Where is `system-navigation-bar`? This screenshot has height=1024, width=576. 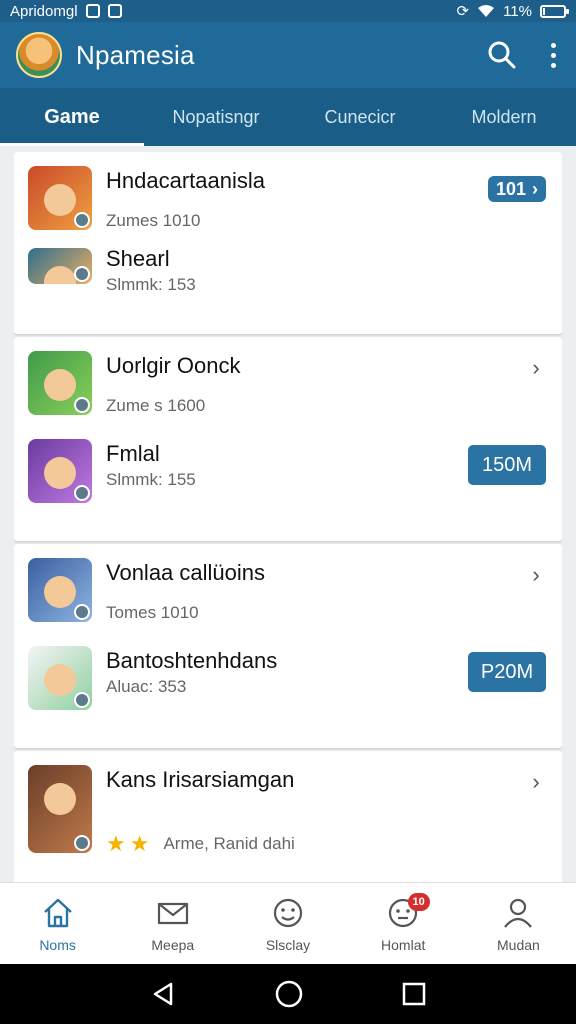
system-navigation-bar is located at coordinates (288, 994).